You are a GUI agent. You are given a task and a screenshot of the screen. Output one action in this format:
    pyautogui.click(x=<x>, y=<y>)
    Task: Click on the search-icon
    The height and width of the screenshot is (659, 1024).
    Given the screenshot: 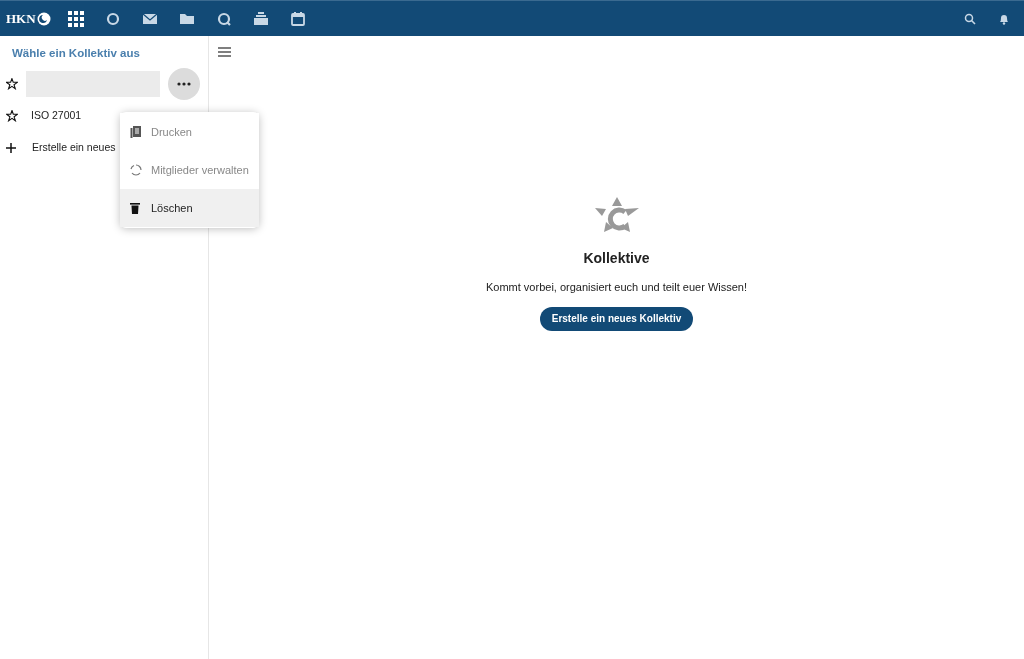 What is the action you would take?
    pyautogui.click(x=970, y=18)
    